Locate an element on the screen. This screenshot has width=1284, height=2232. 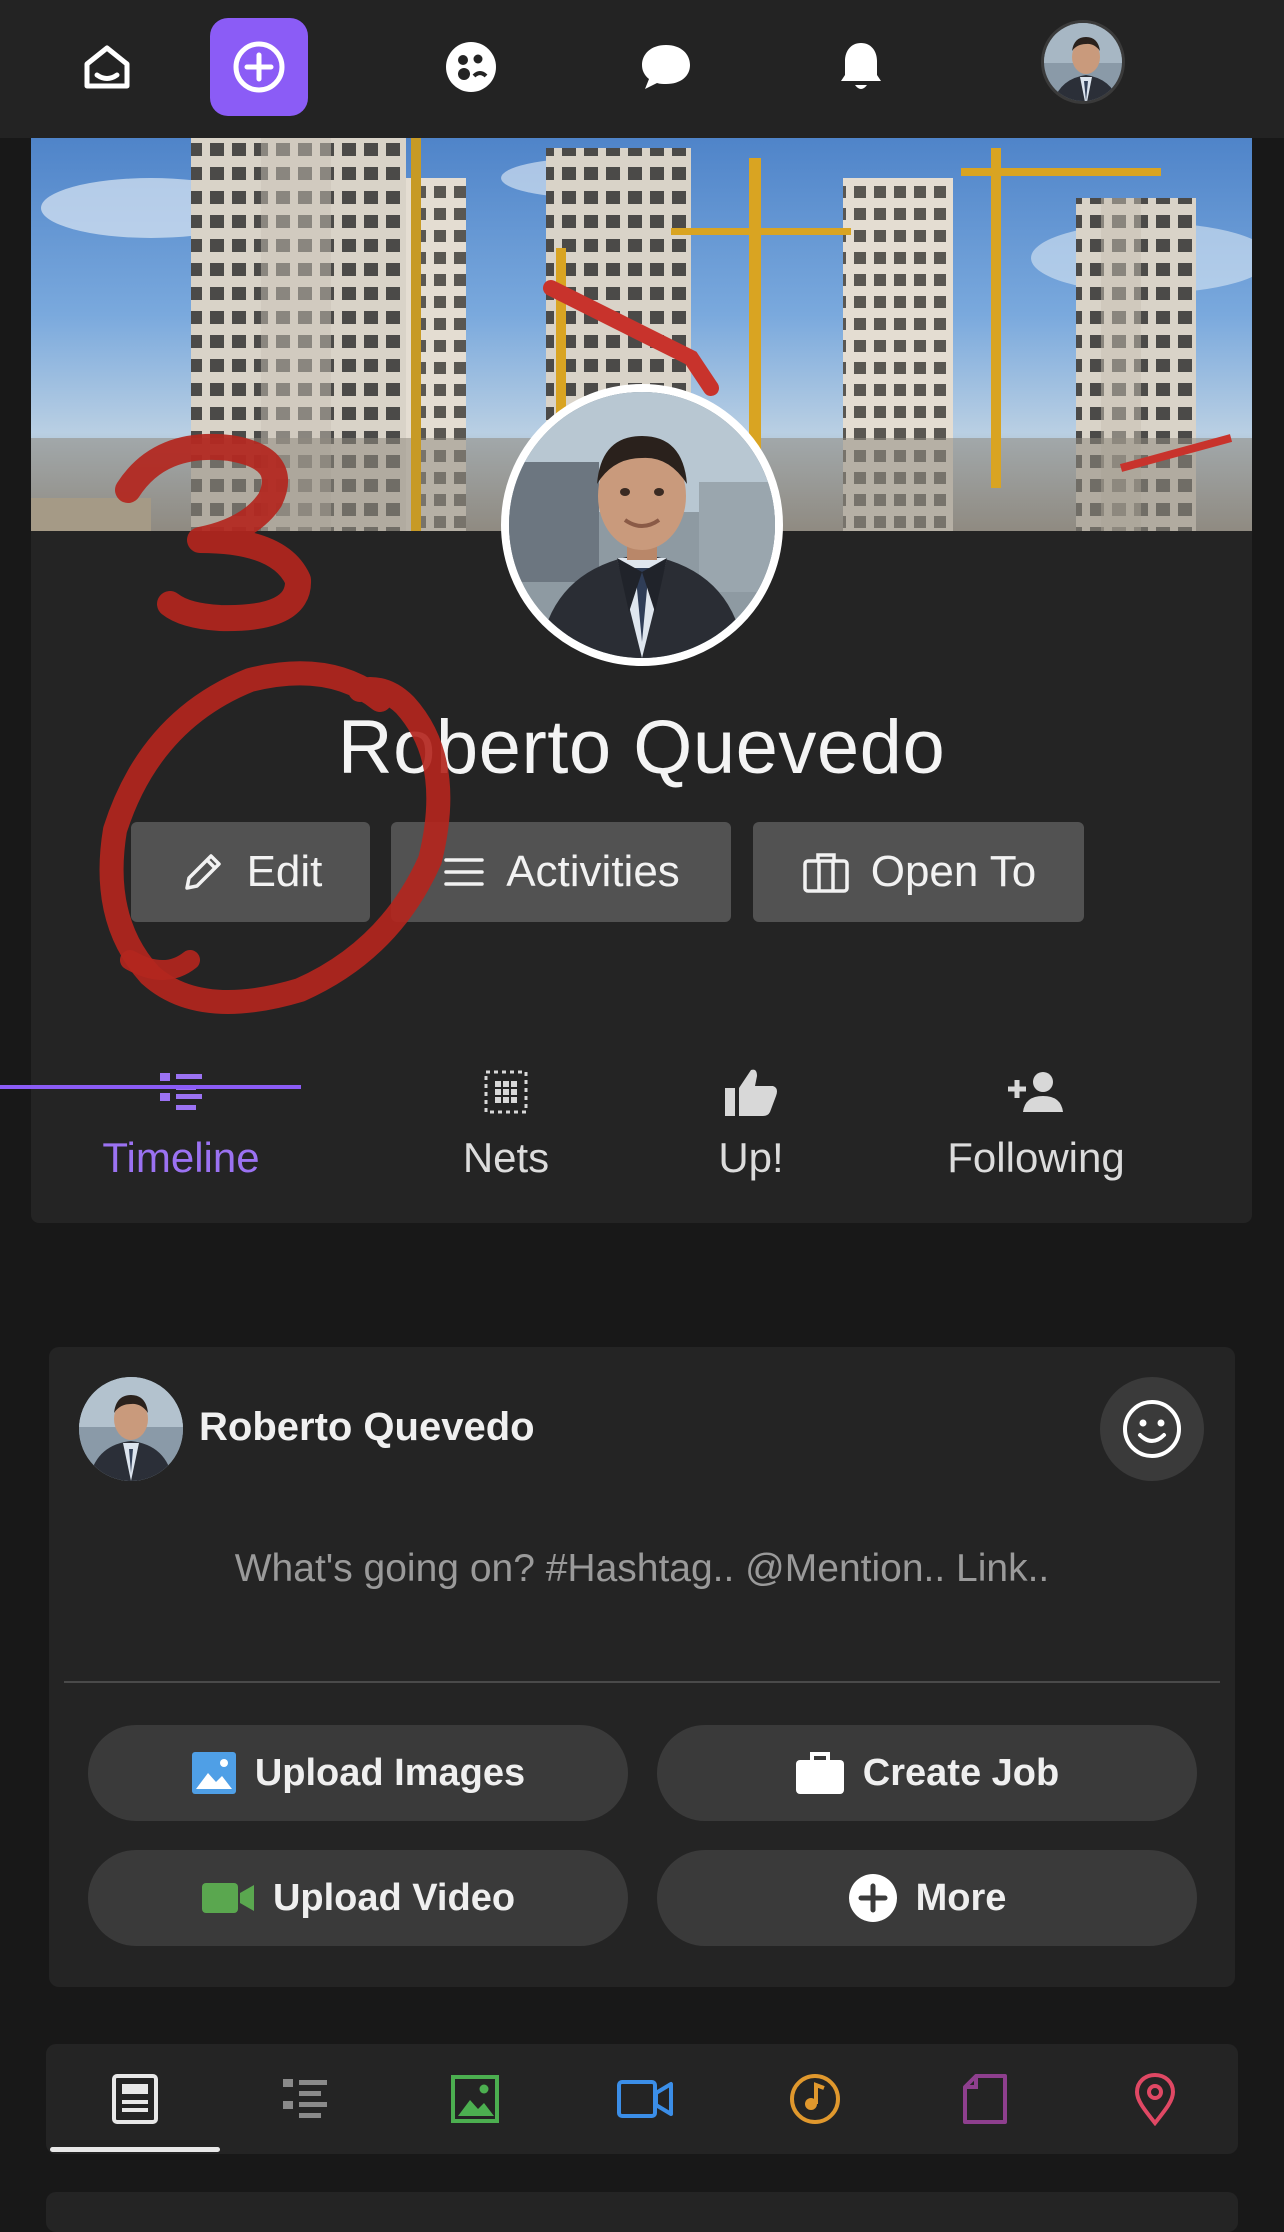
tab-videos is located at coordinates (645, 2099).